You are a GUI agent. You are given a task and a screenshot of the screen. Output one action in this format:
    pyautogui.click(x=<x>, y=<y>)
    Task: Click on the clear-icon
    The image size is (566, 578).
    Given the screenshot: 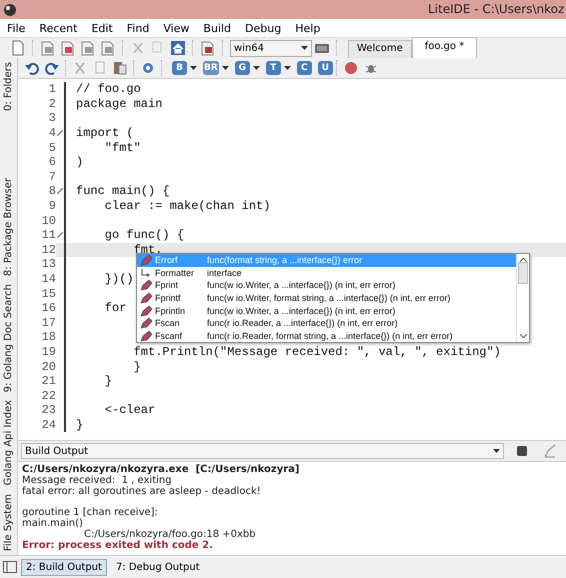 What is the action you would take?
    pyautogui.click(x=550, y=451)
    